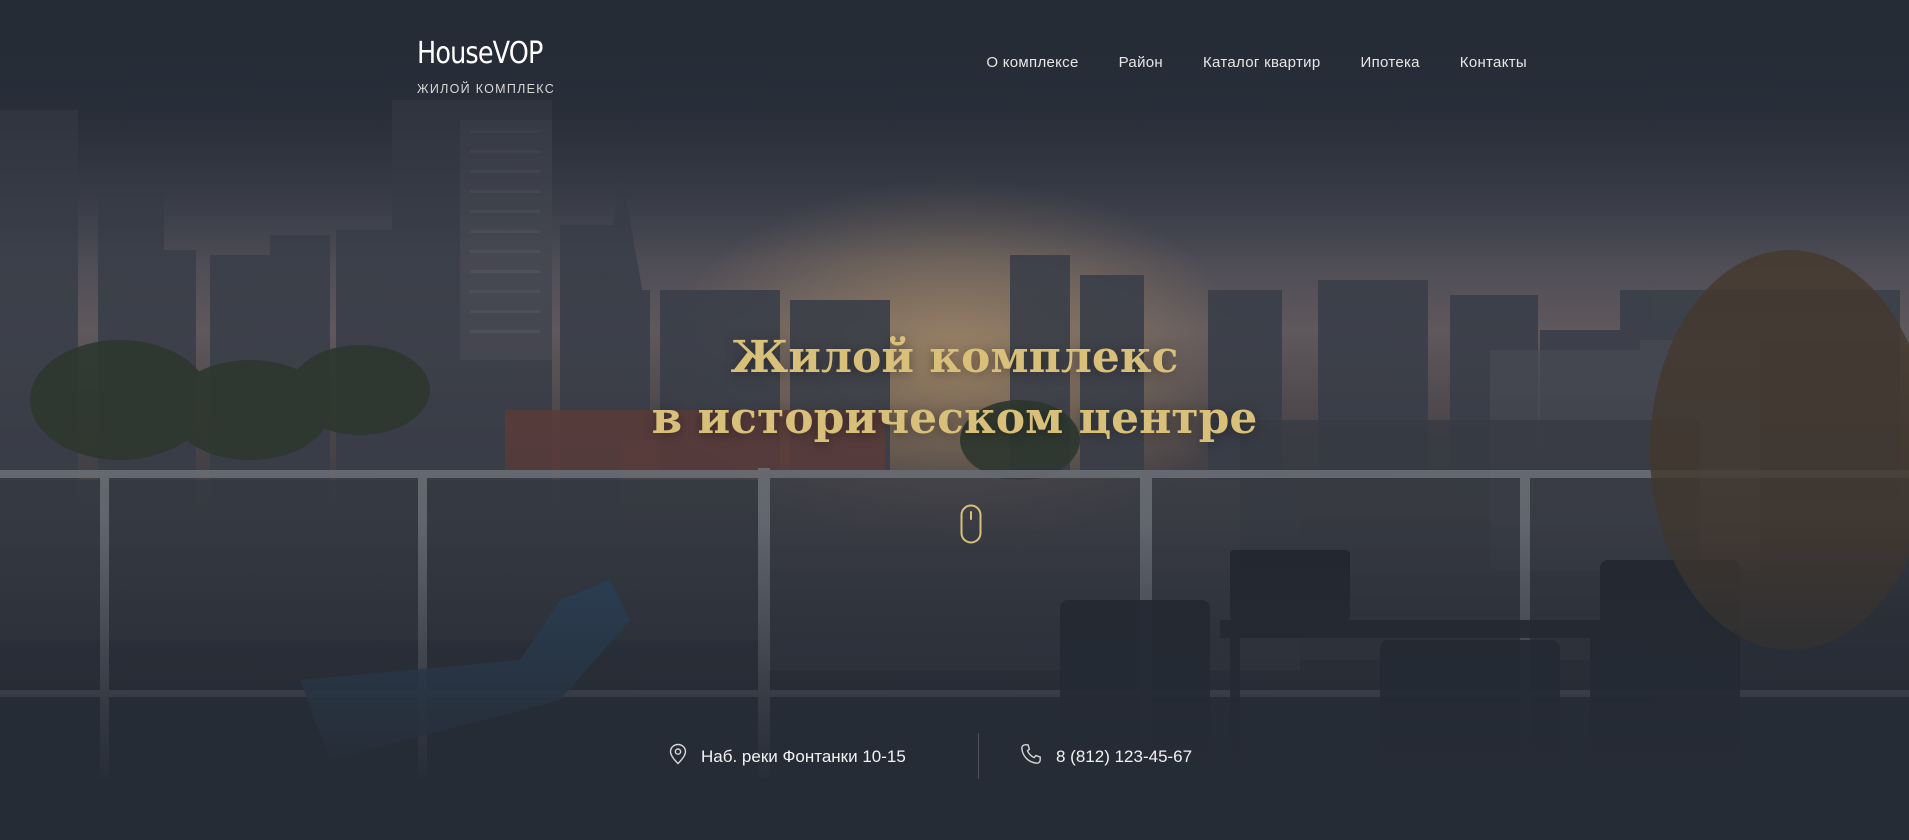 This screenshot has width=1909, height=840. Describe the element at coordinates (954, 388) in the screenshot. I see `hero-title: Жилой комплекс в историческом центре` at that location.